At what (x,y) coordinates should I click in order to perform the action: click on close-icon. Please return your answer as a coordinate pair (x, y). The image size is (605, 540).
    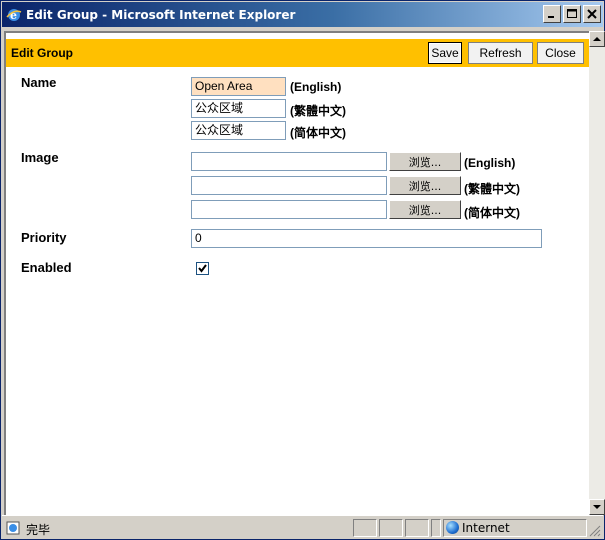
    Looking at the image, I should click on (592, 14).